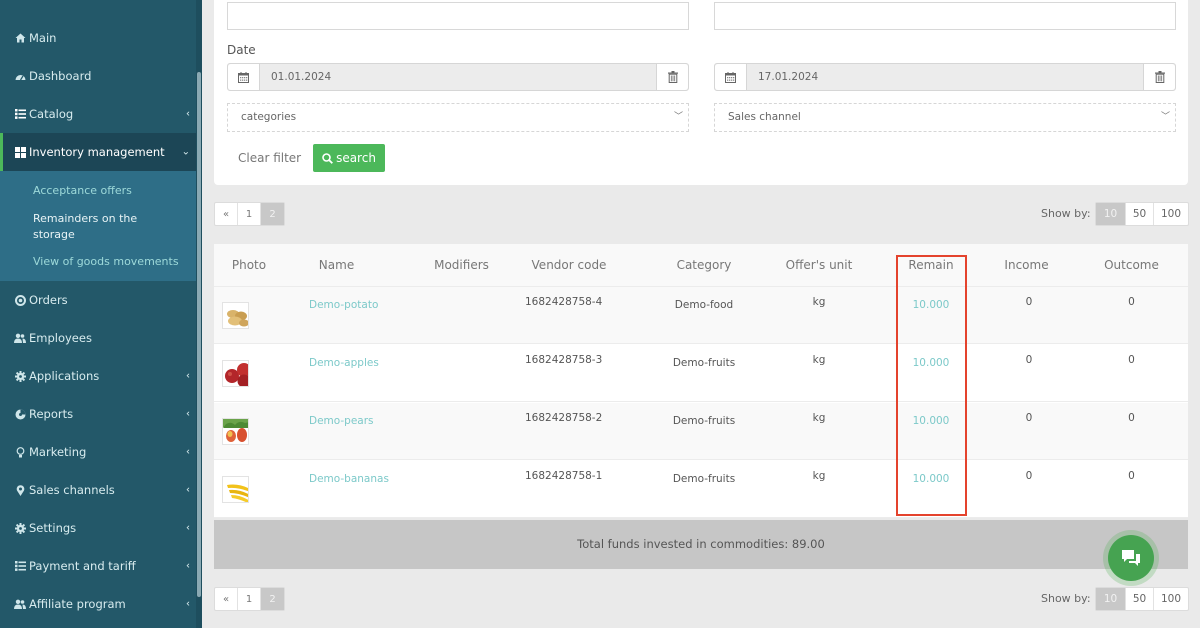  I want to click on search-button: search, so click(349, 158).